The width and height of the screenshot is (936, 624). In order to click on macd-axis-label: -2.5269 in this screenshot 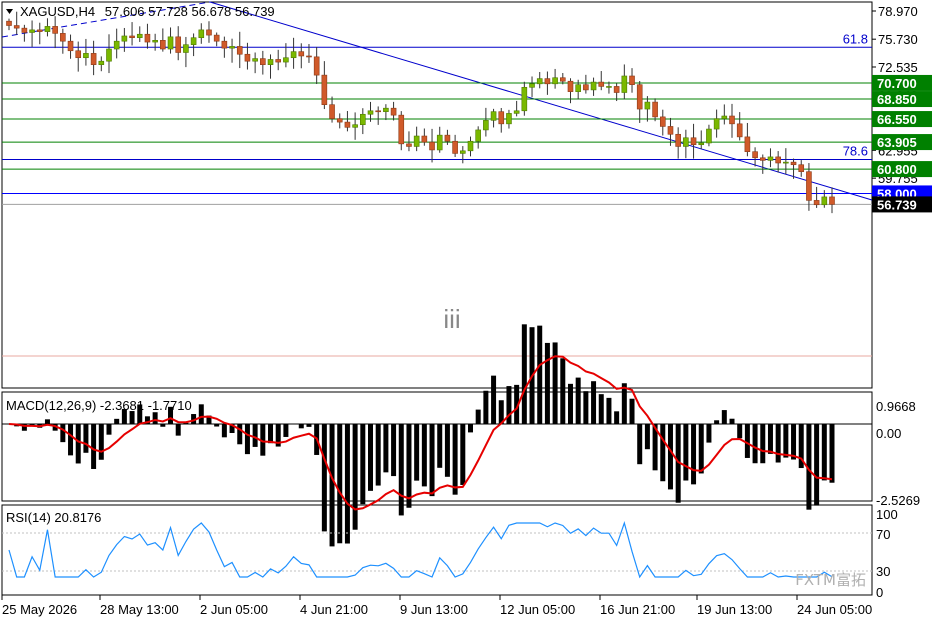, I will do `click(898, 500)`.